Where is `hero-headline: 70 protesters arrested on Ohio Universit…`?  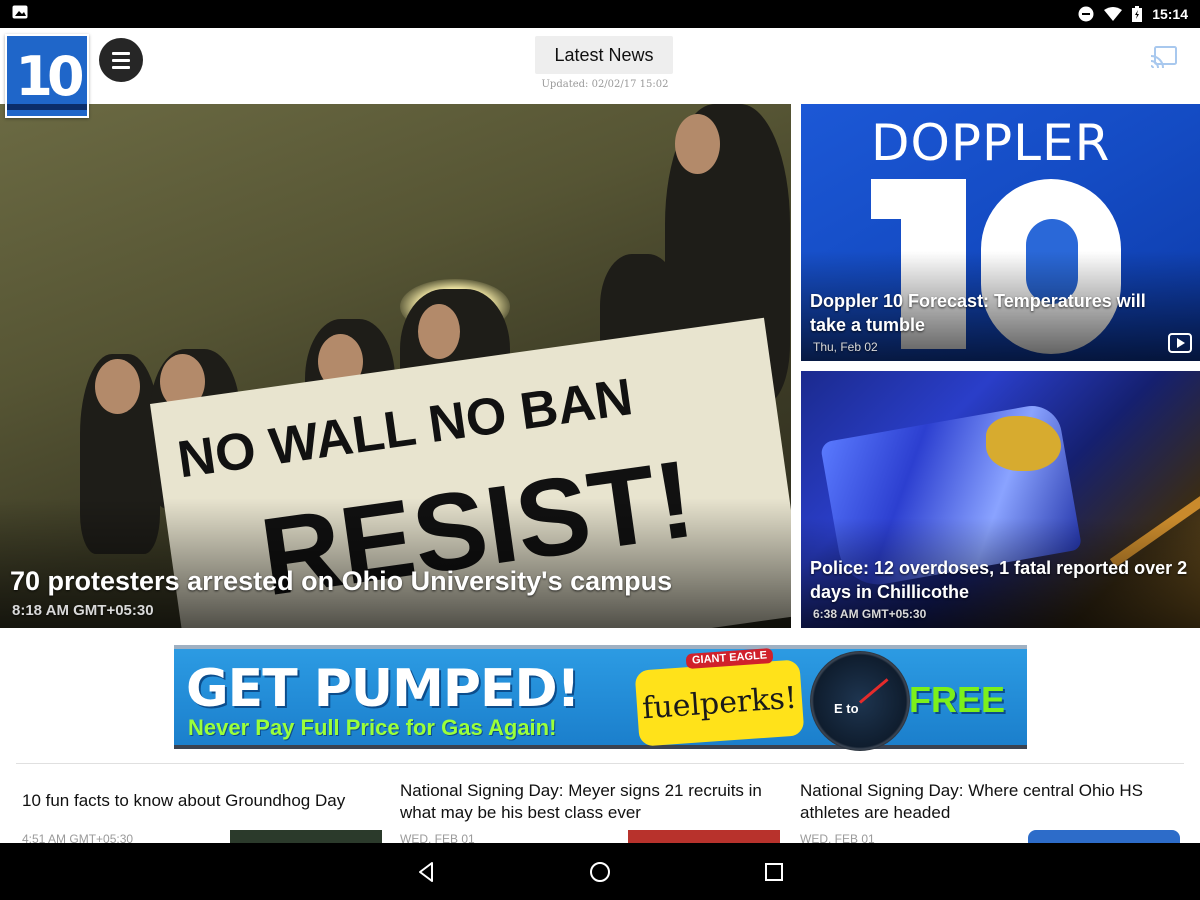 hero-headline: 70 protesters arrested on Ohio Universit… is located at coordinates (341, 581).